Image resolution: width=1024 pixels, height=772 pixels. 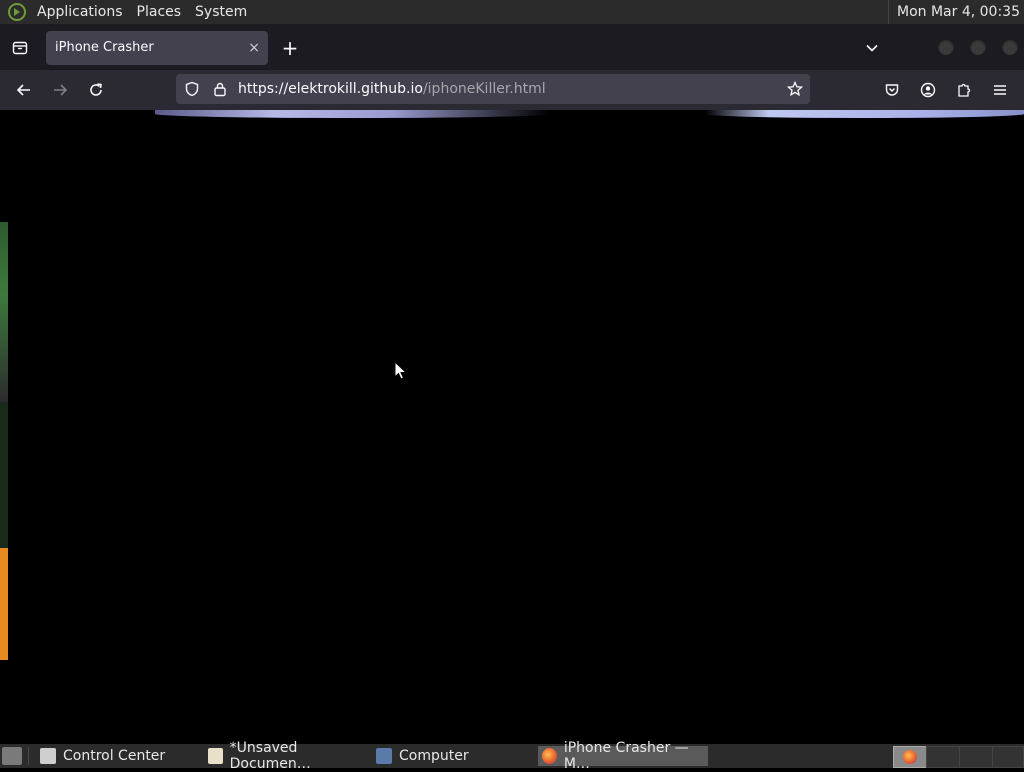 What do you see at coordinates (330, 89) in the screenshot?
I see `url-host: https://elektrokill.github.io` at bounding box center [330, 89].